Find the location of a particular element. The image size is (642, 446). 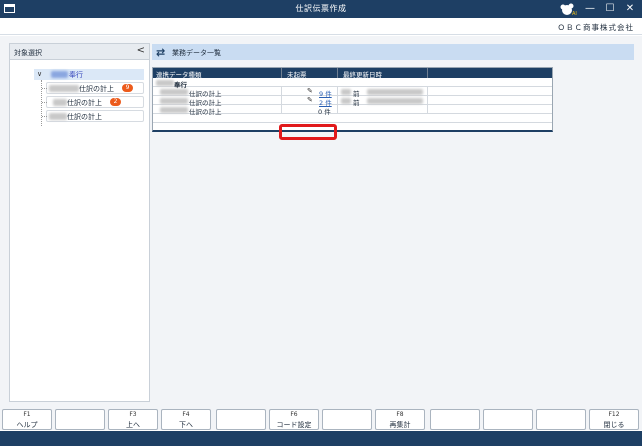

company-bar: ＯＢＣ商事株式会社 is located at coordinates (321, 26).